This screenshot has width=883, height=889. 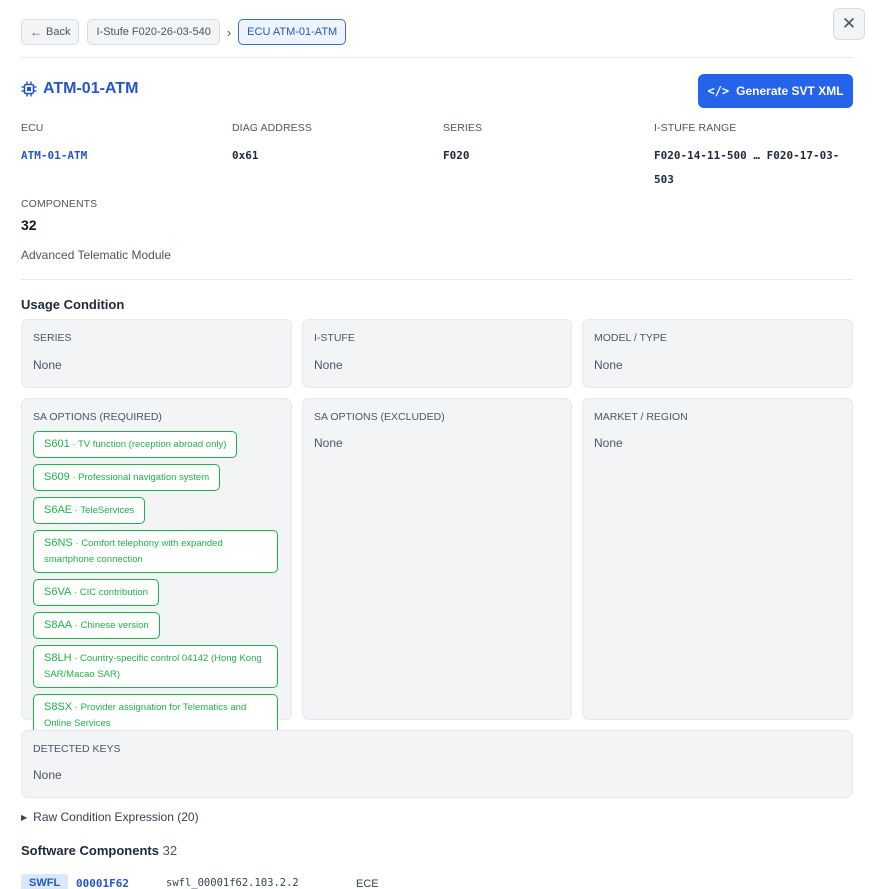 What do you see at coordinates (334, 338) in the screenshot?
I see `card-istufe-label: I-STUFE` at bounding box center [334, 338].